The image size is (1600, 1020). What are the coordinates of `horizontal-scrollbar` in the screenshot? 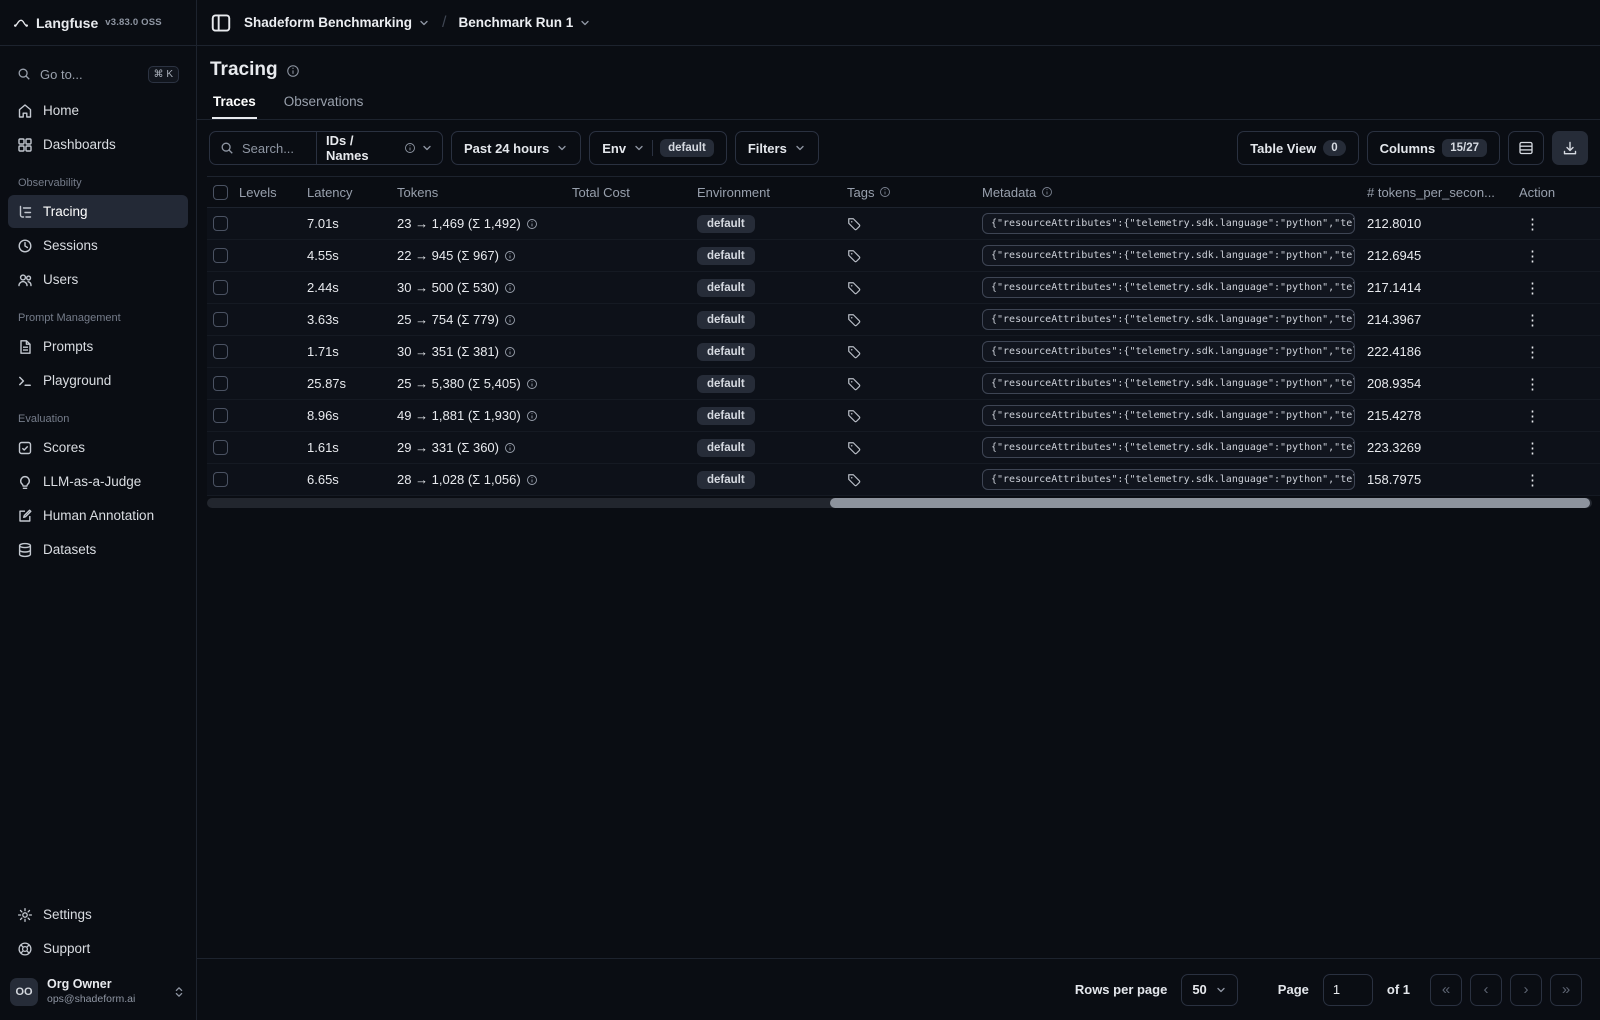 It's located at (899, 503).